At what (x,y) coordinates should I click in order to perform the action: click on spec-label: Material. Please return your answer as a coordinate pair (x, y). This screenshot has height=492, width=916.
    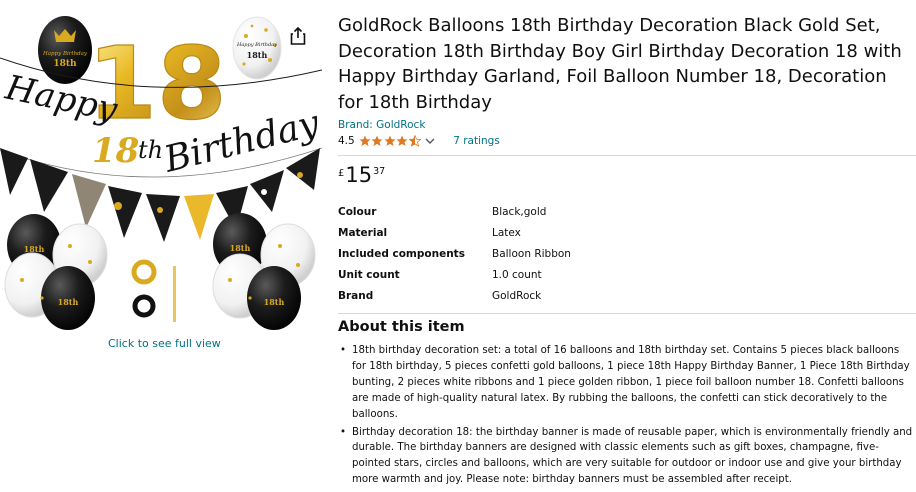
    Looking at the image, I should click on (363, 233).